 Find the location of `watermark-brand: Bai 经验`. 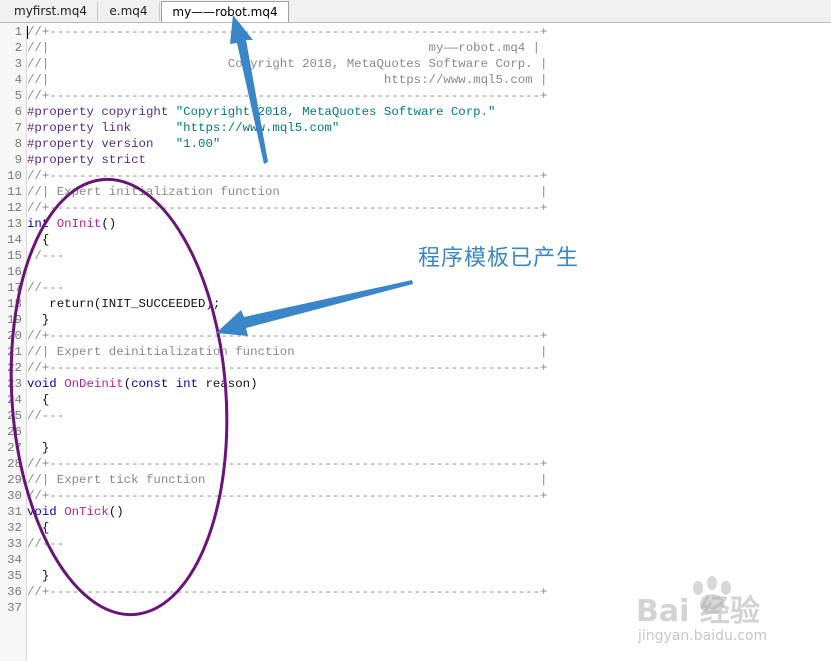

watermark-brand: Bai 经验 is located at coordinates (698, 611).